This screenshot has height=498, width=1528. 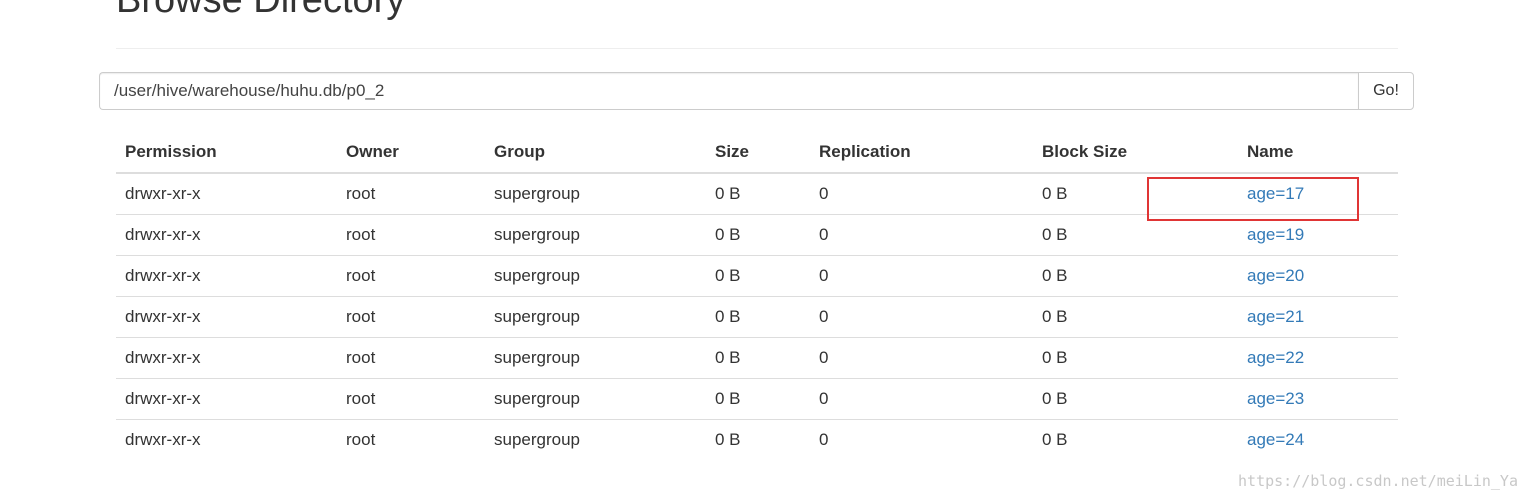 What do you see at coordinates (1318, 276) in the screenshot?
I see `cell-name: age=20` at bounding box center [1318, 276].